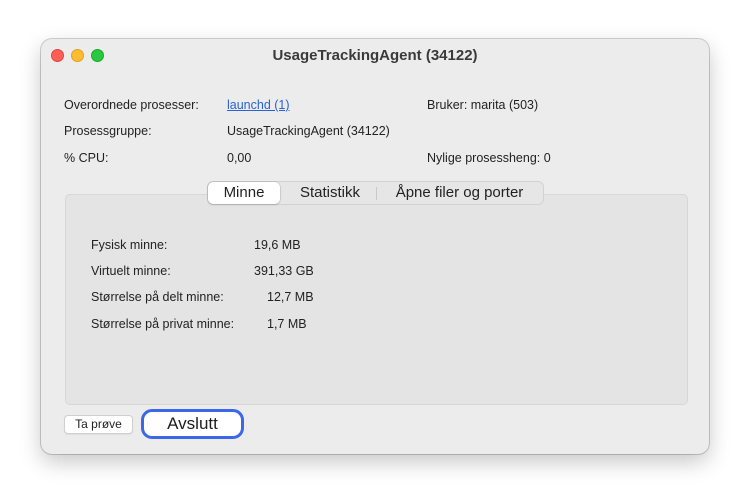 This screenshot has height=496, width=750. Describe the element at coordinates (287, 324) in the screenshot. I see `private-memory-value: 1,7 MB` at that location.